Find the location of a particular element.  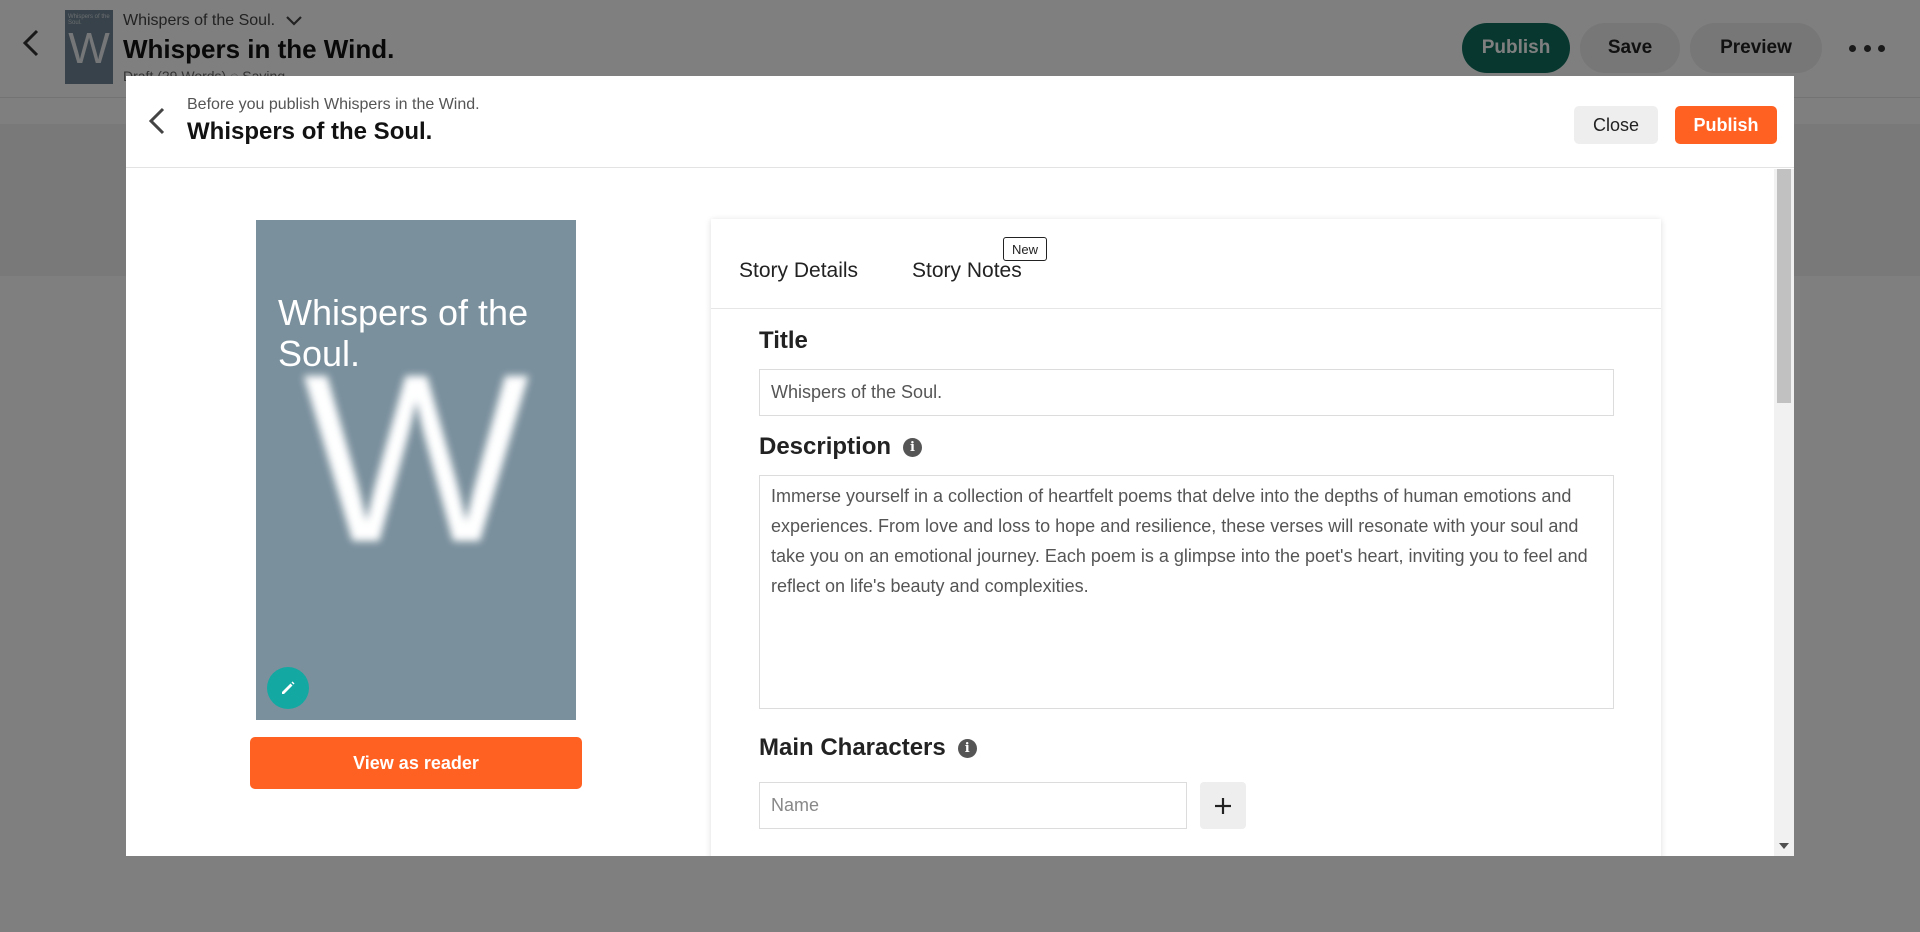

view-as-reader-button: View as reader is located at coordinates (416, 763).